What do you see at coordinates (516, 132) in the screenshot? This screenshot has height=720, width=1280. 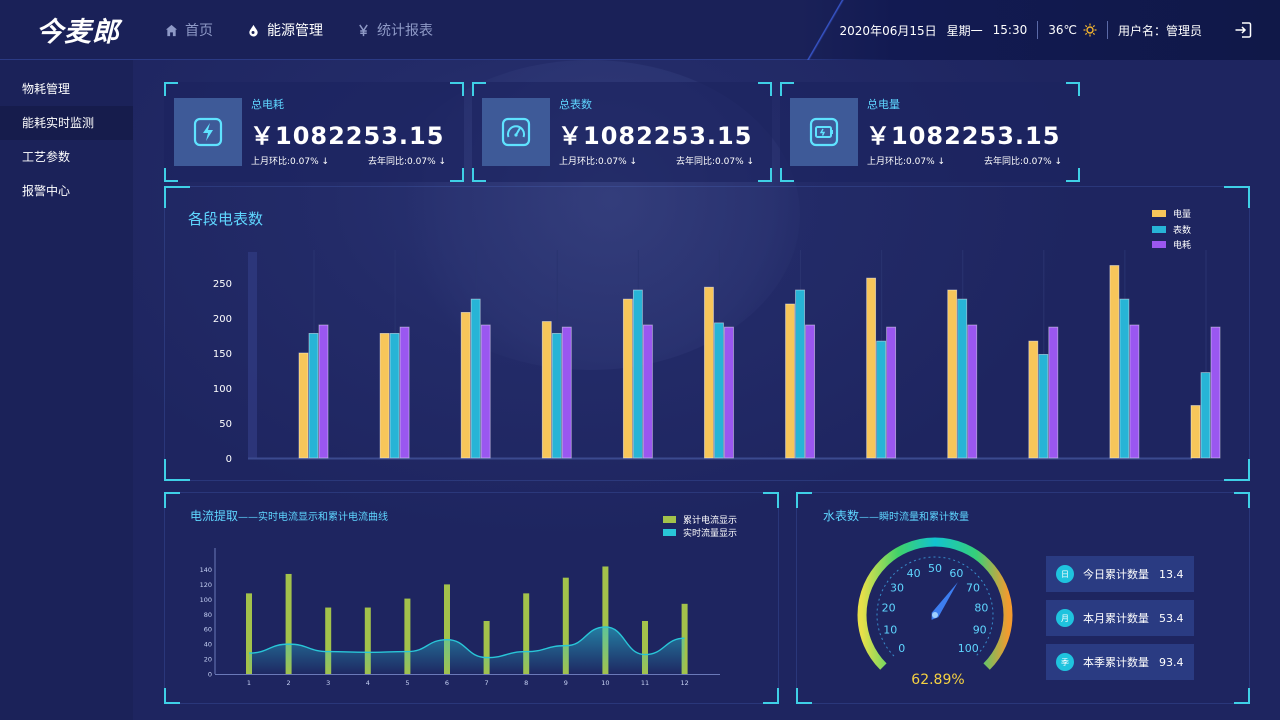 I see `gauge-icon` at bounding box center [516, 132].